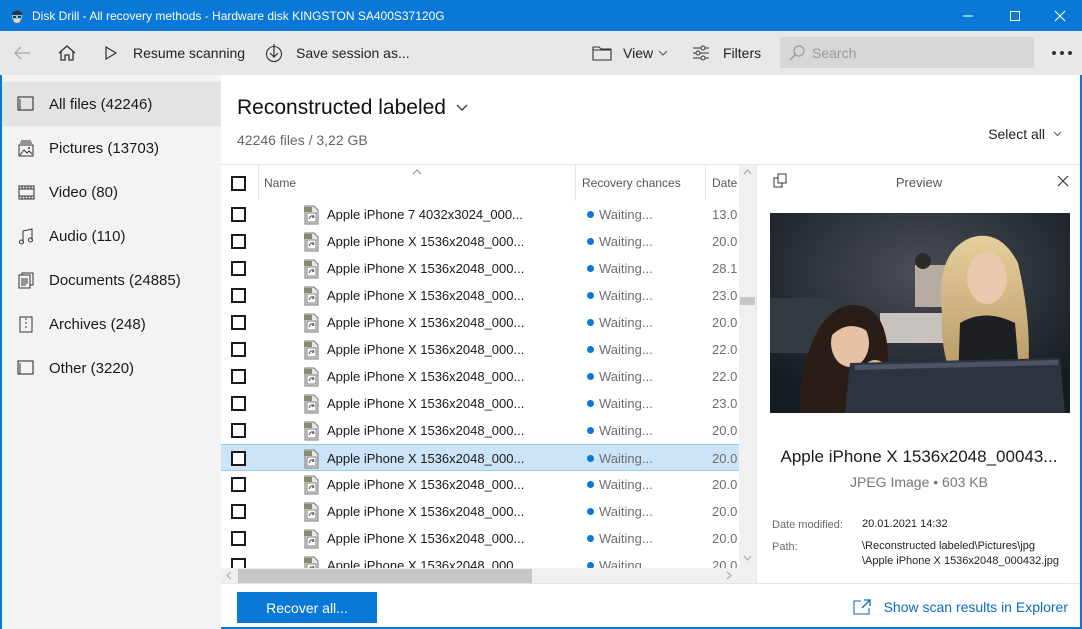 The image size is (1082, 629). Describe the element at coordinates (26, 148) in the screenshot. I see `pictures-icon` at that location.